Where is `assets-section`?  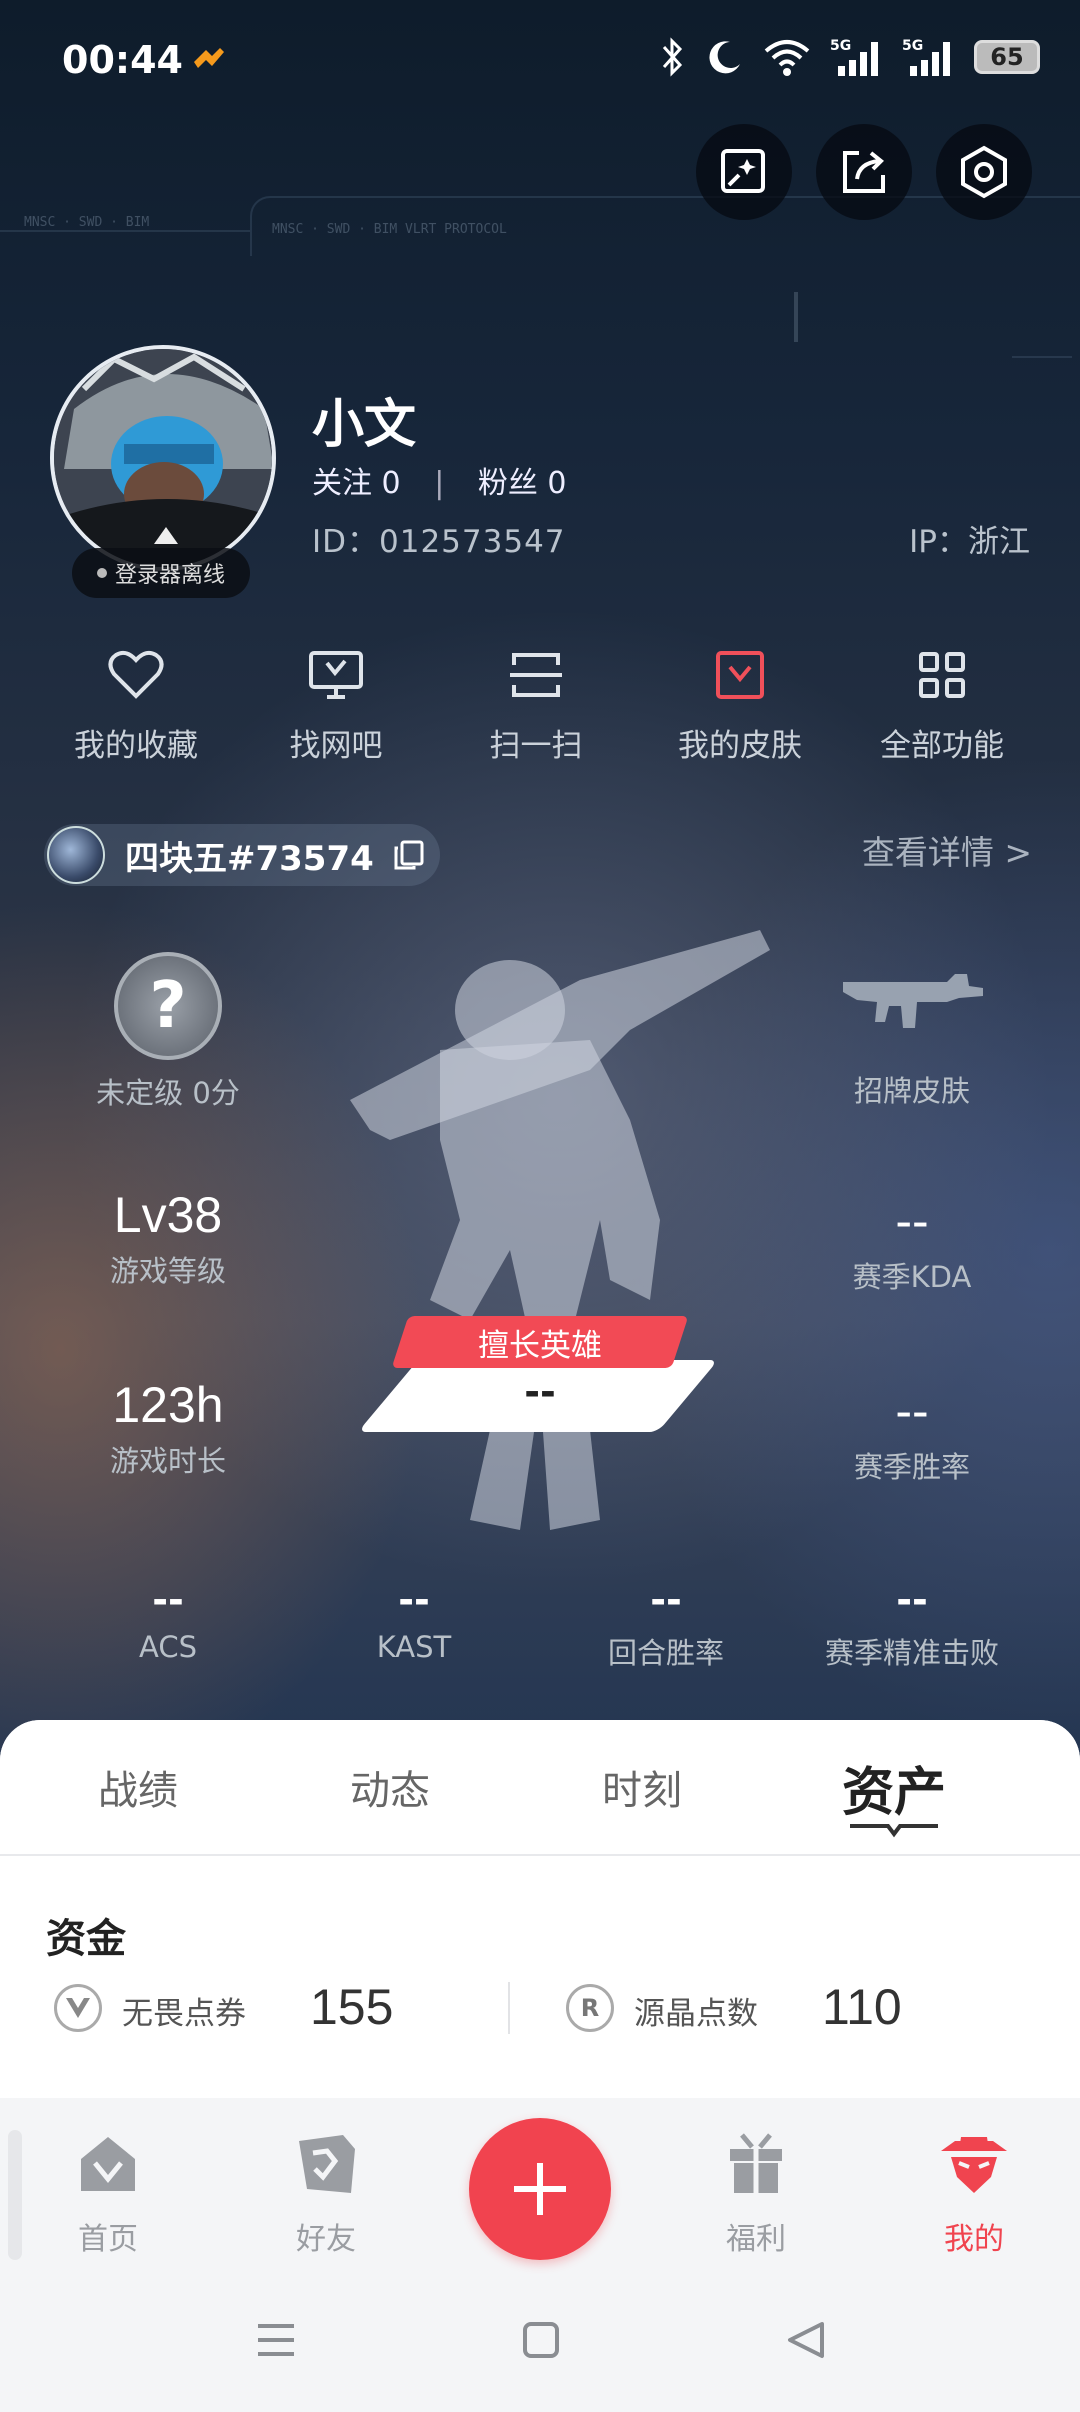 assets-section is located at coordinates (540, 1977).